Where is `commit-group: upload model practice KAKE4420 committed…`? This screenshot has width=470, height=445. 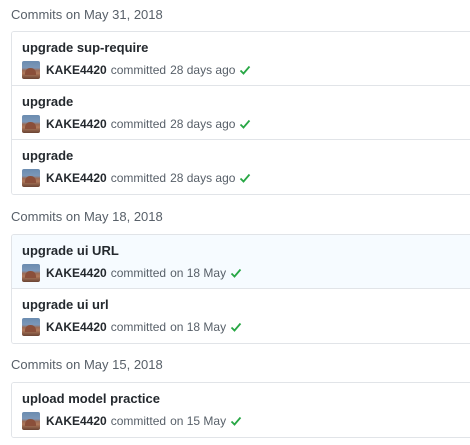 commit-group: upload model practice KAKE4420 committed… is located at coordinates (240, 410).